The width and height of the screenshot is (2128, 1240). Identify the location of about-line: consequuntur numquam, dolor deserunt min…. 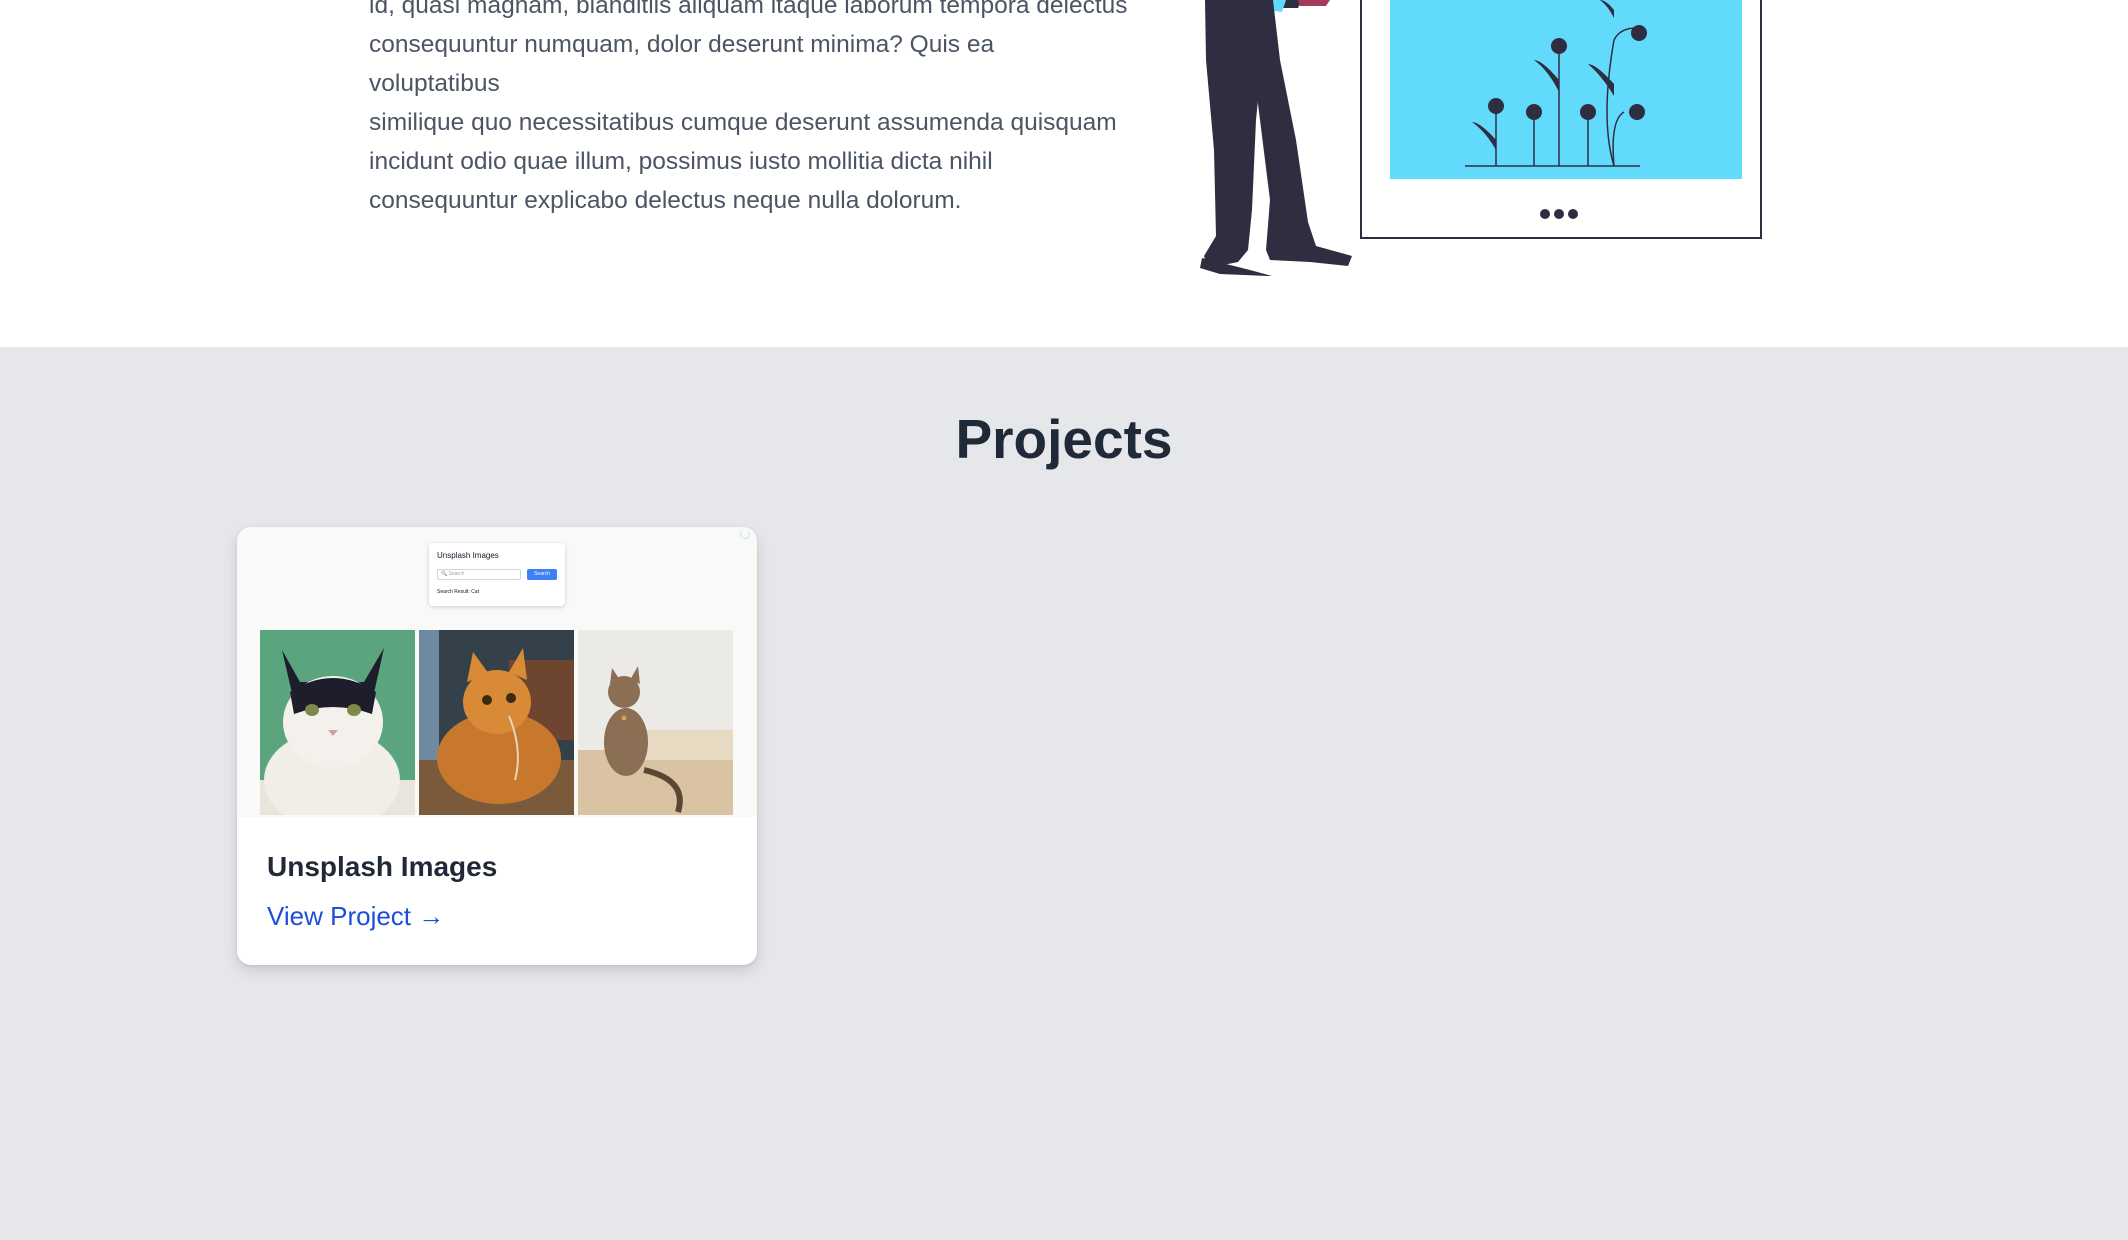
(682, 64).